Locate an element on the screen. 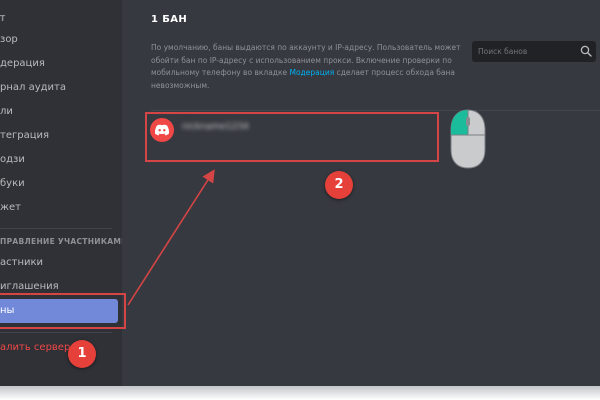 Image resolution: width=600 pixels, height=400 pixels. search-icon is located at coordinates (586, 51).